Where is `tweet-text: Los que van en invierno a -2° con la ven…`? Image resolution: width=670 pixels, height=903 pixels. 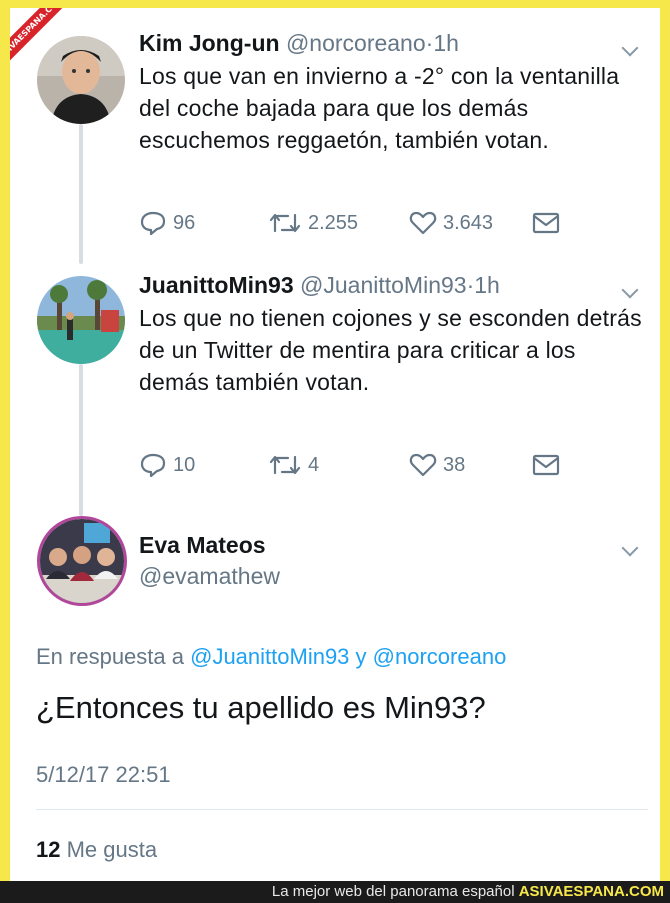
tweet-text: Los que van en invierno a -2° con la ven… is located at coordinates (379, 108).